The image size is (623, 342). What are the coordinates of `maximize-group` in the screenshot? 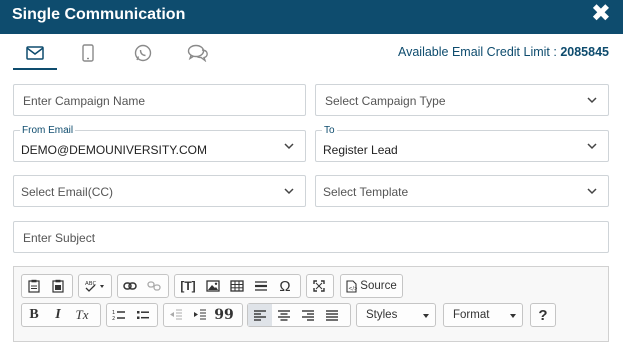 It's located at (320, 286).